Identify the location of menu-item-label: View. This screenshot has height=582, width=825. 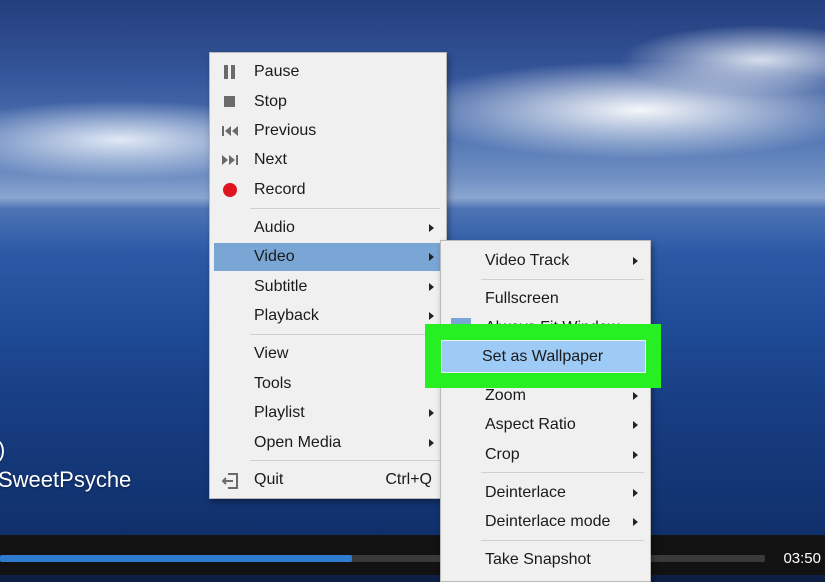
(271, 353).